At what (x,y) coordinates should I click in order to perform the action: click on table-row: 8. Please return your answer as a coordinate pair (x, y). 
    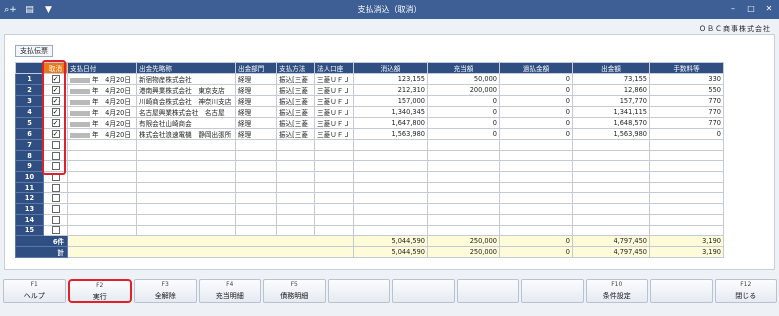
    Looking at the image, I should click on (369, 155).